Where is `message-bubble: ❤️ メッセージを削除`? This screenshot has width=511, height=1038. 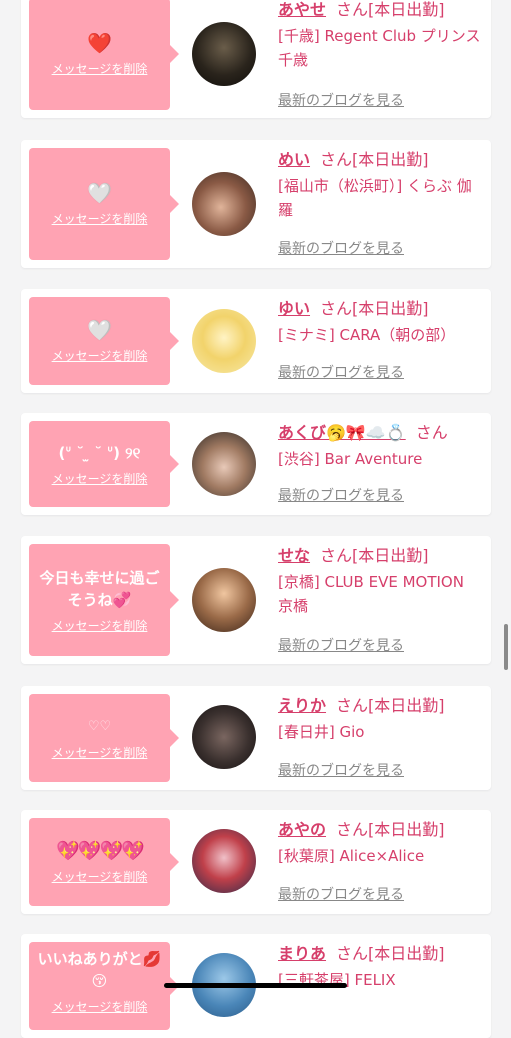
message-bubble: ❤️ メッセージを削除 is located at coordinates (104, 55).